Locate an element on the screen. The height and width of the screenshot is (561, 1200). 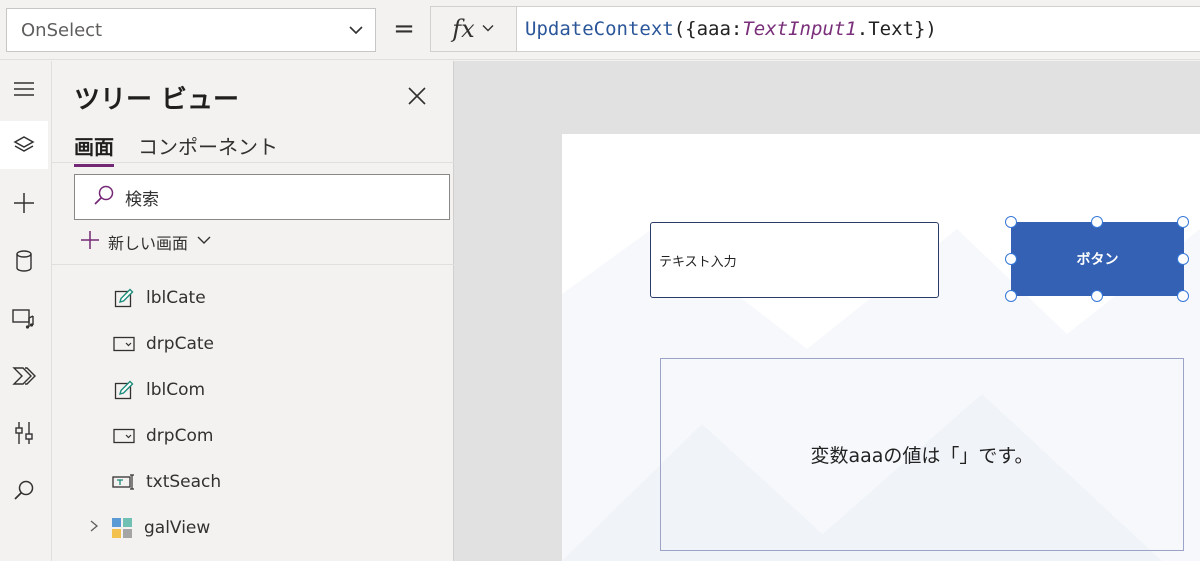
tree-item-lblcom: lblCom is located at coordinates (158, 390).